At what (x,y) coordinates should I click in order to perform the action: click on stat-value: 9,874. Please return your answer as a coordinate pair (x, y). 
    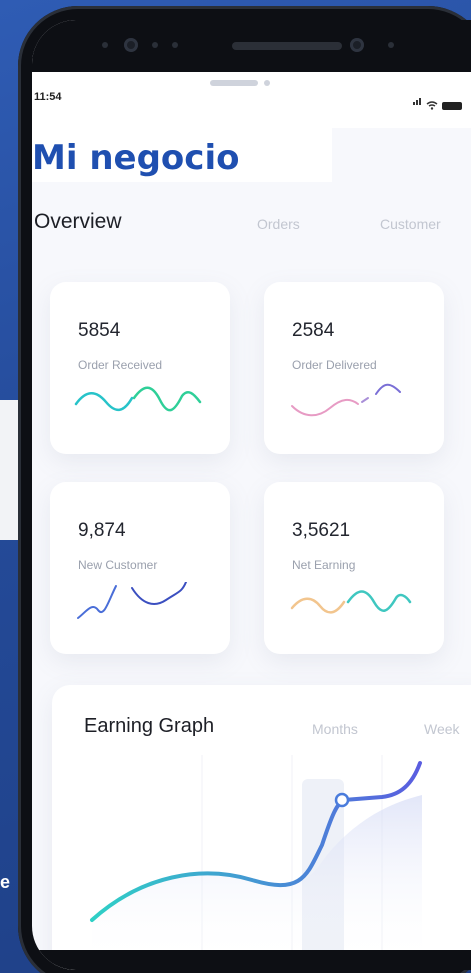
    Looking at the image, I should click on (102, 530).